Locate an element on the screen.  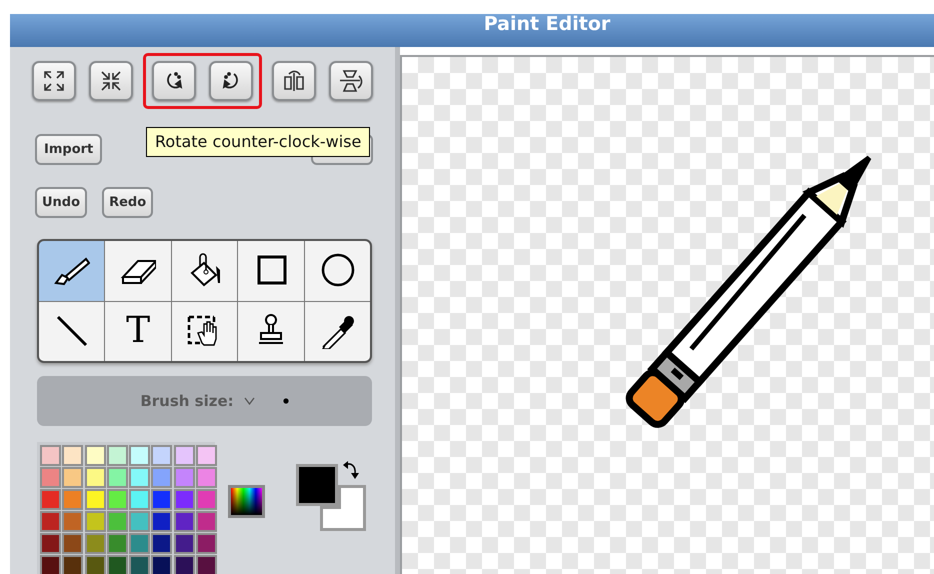
tooltip: Rotate counter-clock-wise is located at coordinates (258, 142).